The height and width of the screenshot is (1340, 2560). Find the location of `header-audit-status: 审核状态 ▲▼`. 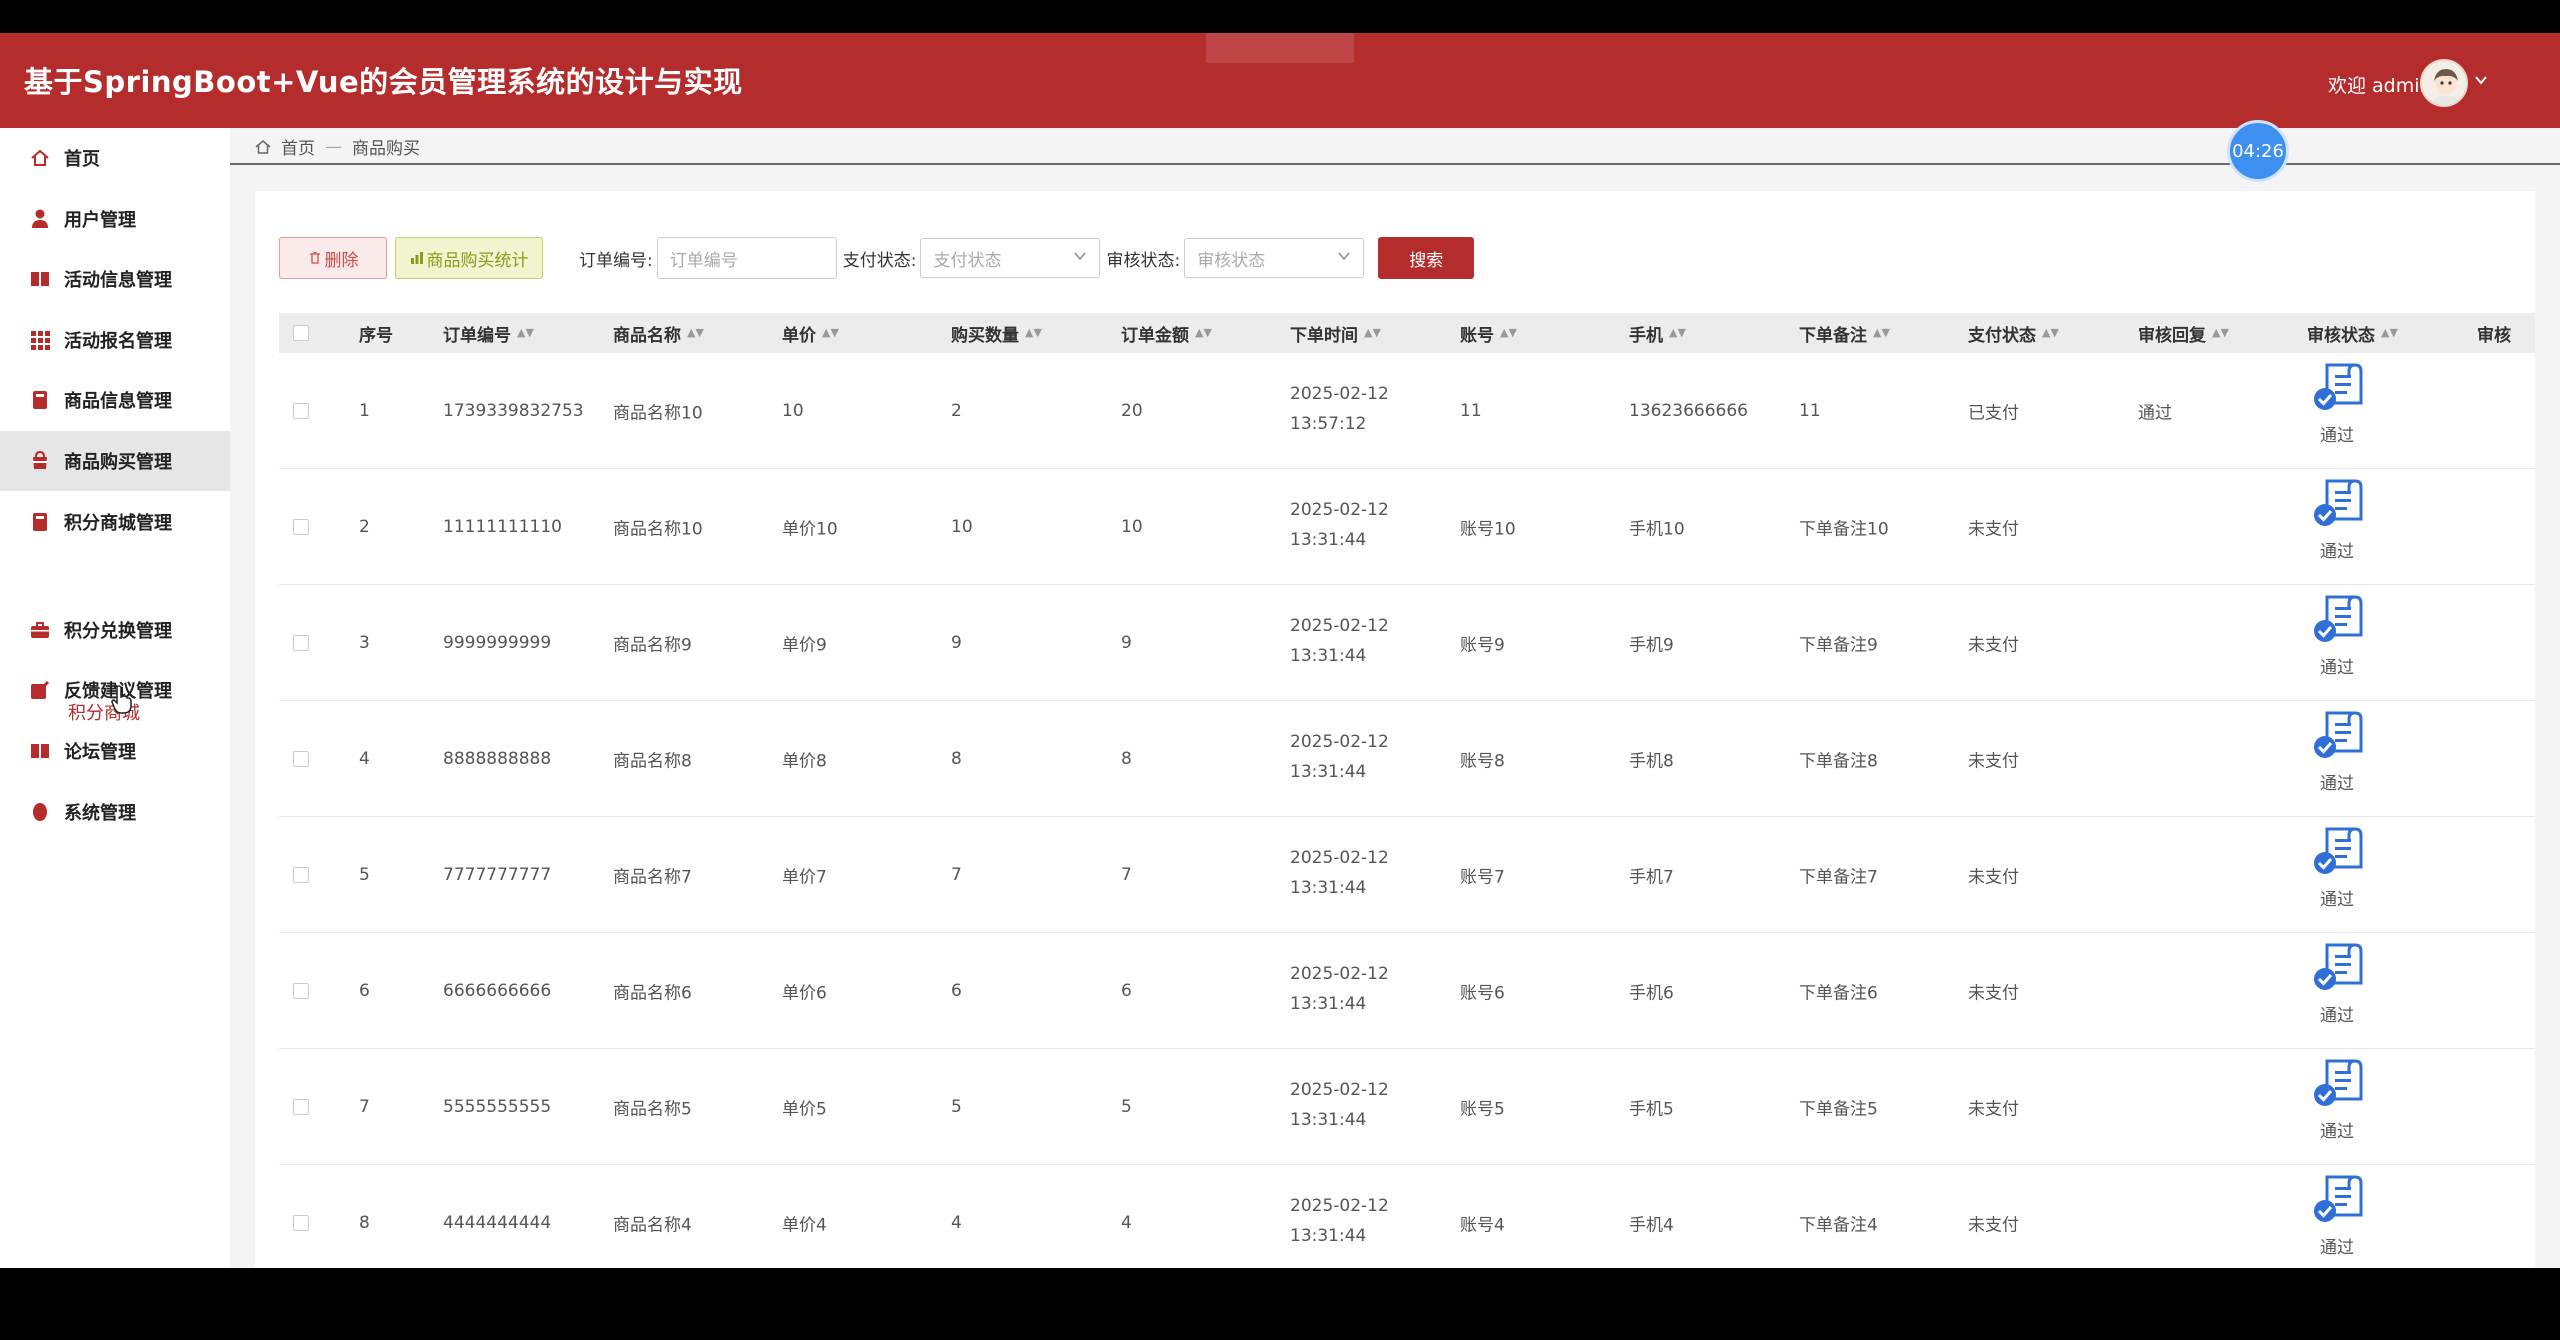

header-audit-status: 审核状态 ▲▼ is located at coordinates (2352, 333).